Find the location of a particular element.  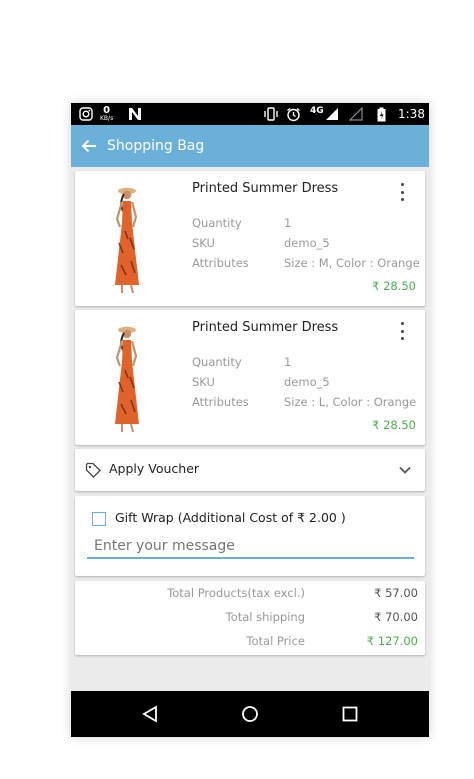

network-type: 4G is located at coordinates (317, 110).